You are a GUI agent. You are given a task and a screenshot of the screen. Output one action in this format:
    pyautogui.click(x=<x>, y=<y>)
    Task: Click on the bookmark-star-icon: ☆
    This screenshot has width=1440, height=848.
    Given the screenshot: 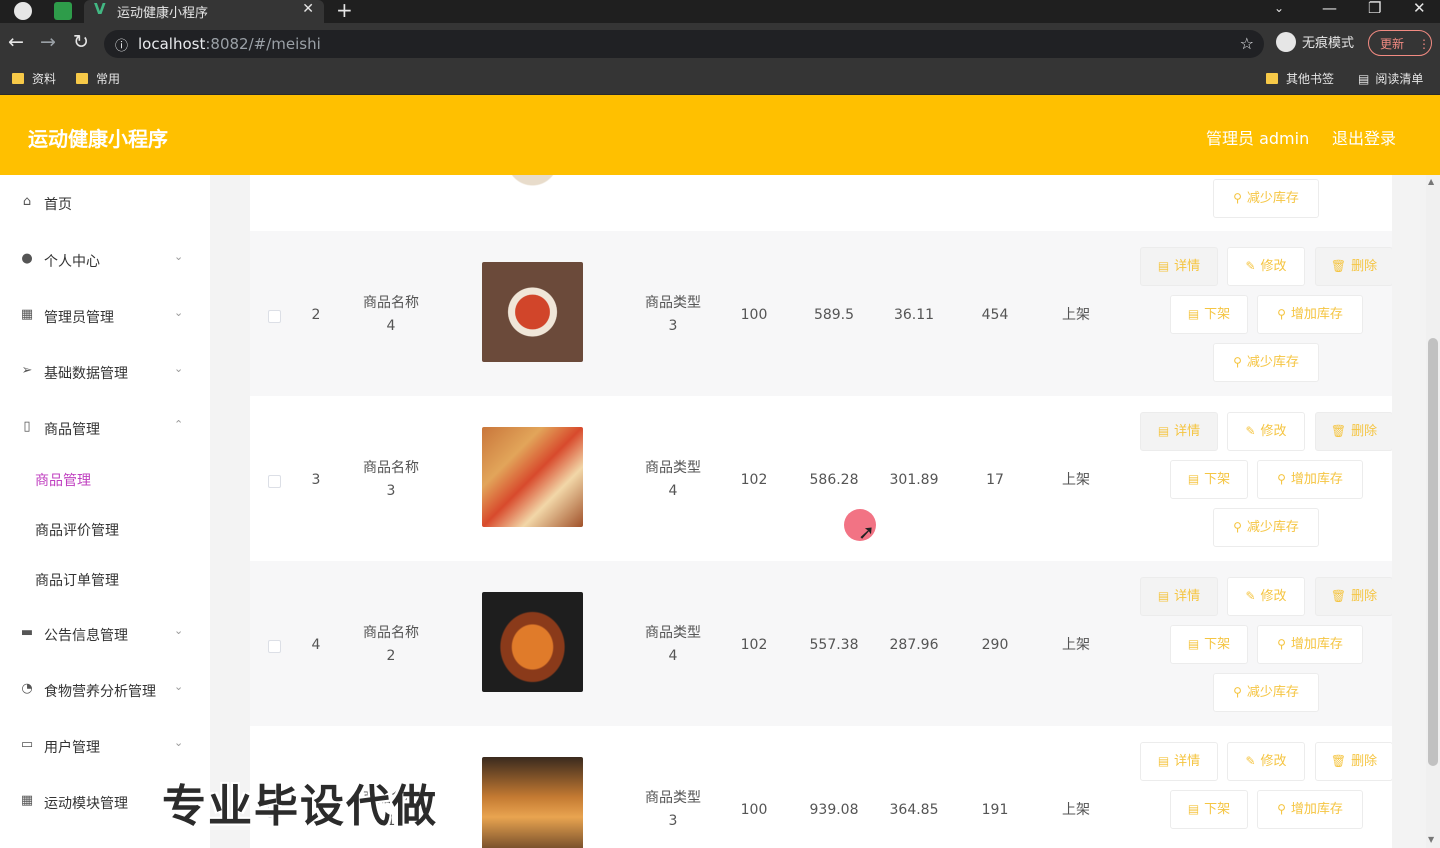 What is the action you would take?
    pyautogui.click(x=1247, y=43)
    